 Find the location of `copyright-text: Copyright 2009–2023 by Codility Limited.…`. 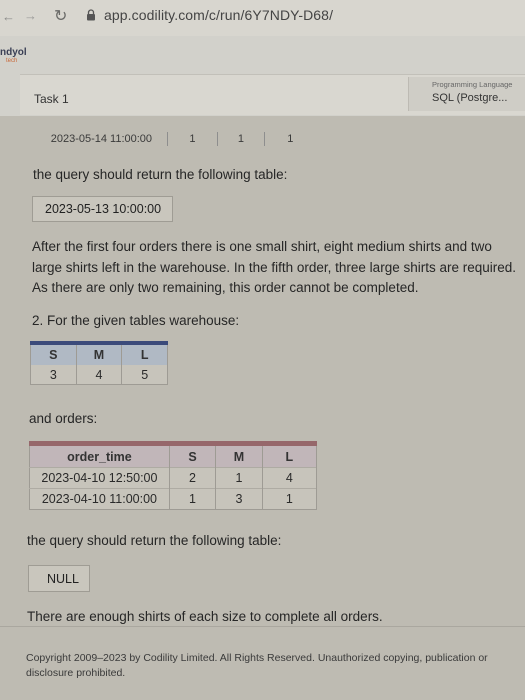

copyright-text: Copyright 2009–2023 by Codility Limited.… is located at coordinates (257, 665).